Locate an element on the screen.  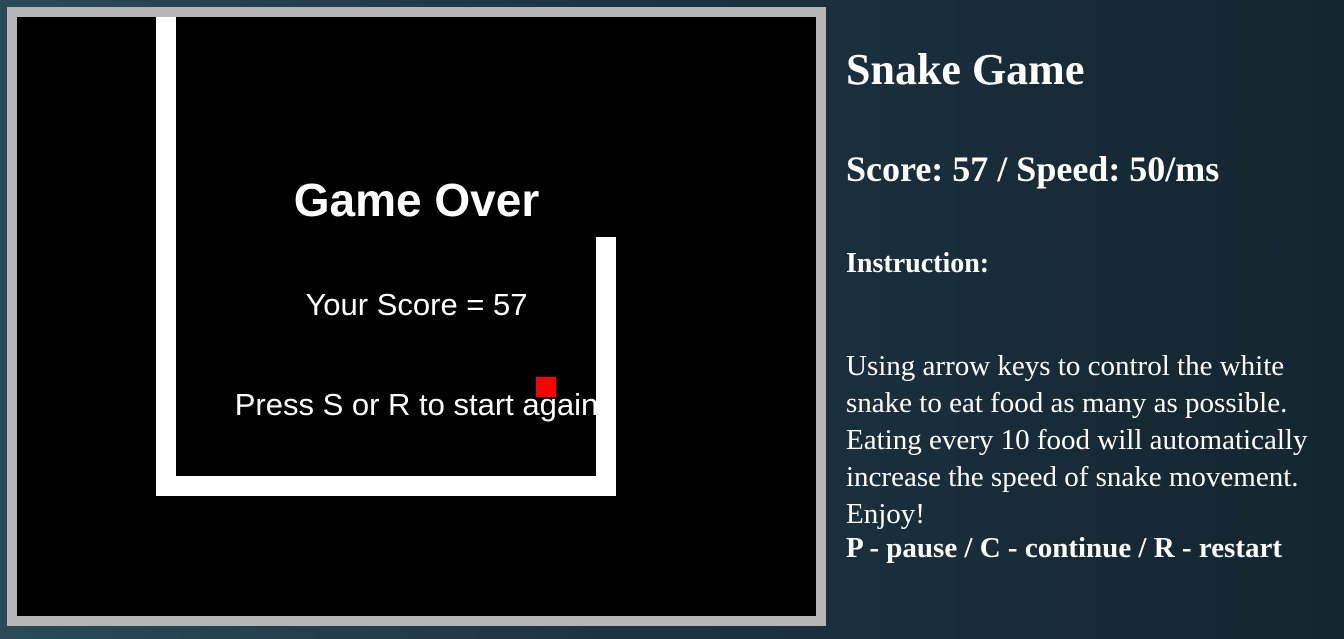
instruction-line: Using arrow keys to control the white is located at coordinates (1065, 366).